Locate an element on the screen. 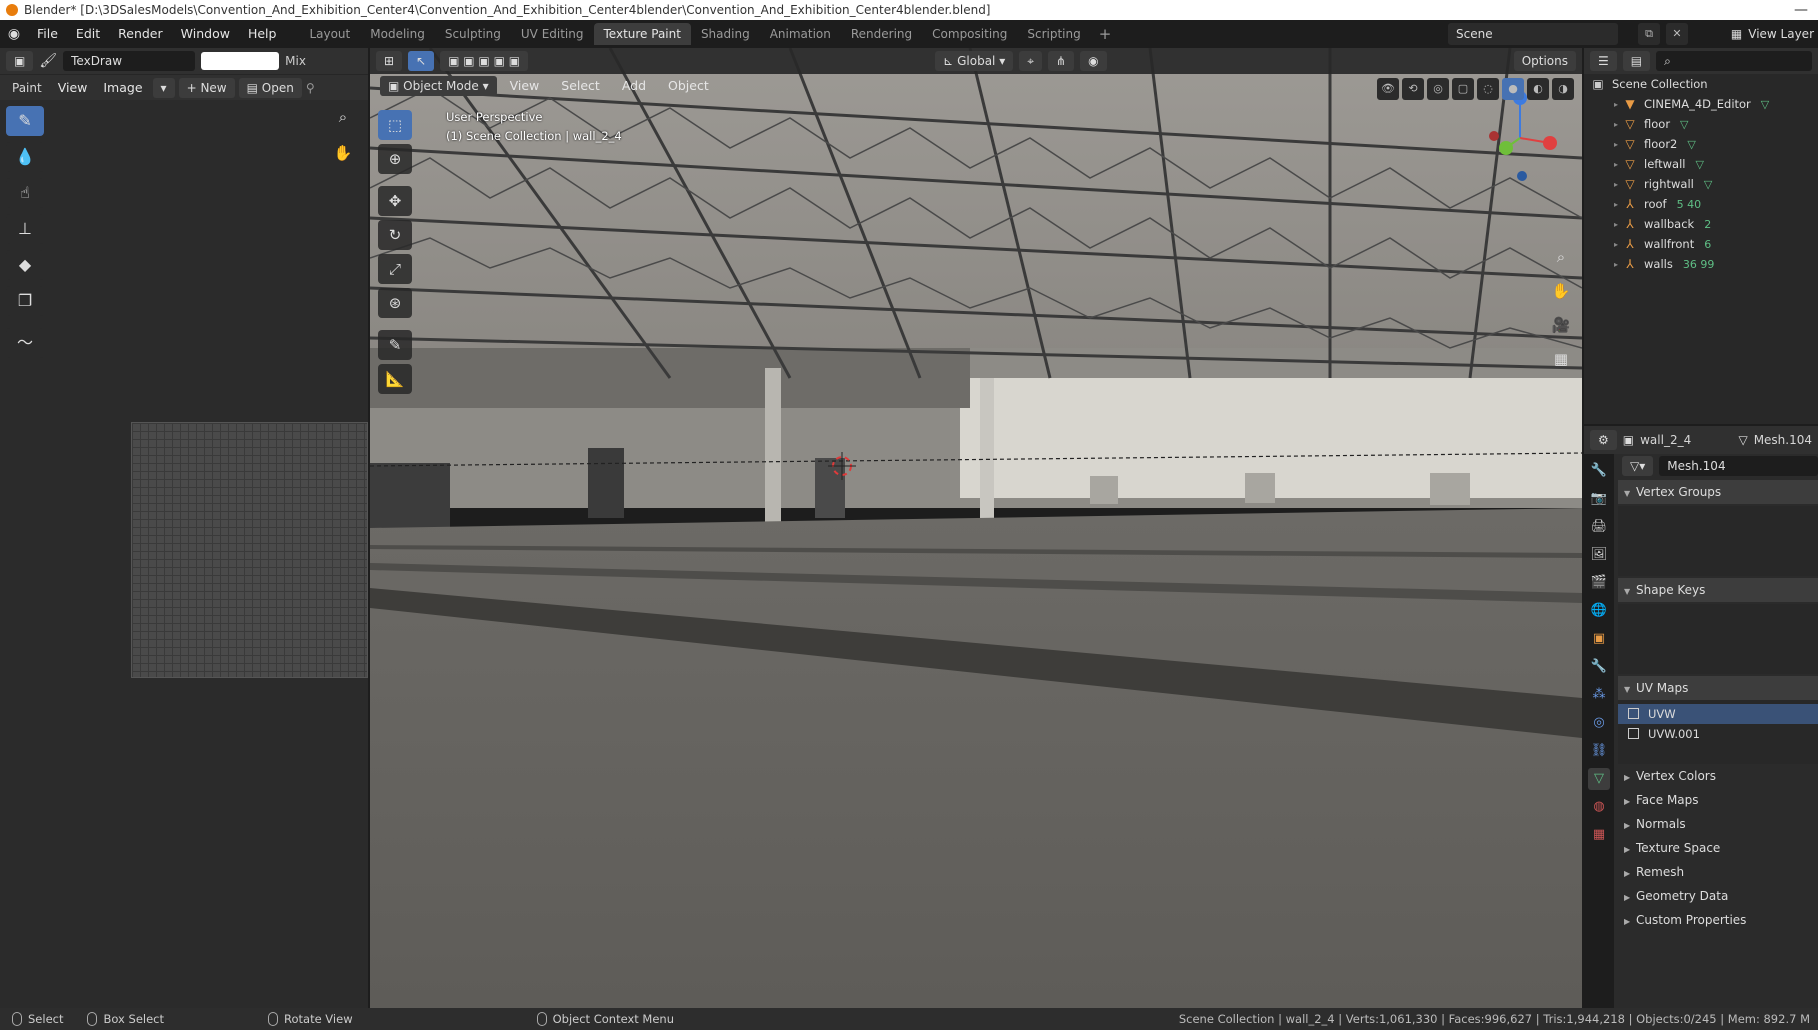 This screenshot has width=1818, height=1030. outliner-item: ▸ ⅄ wallfront 6 is located at coordinates (1701, 244).